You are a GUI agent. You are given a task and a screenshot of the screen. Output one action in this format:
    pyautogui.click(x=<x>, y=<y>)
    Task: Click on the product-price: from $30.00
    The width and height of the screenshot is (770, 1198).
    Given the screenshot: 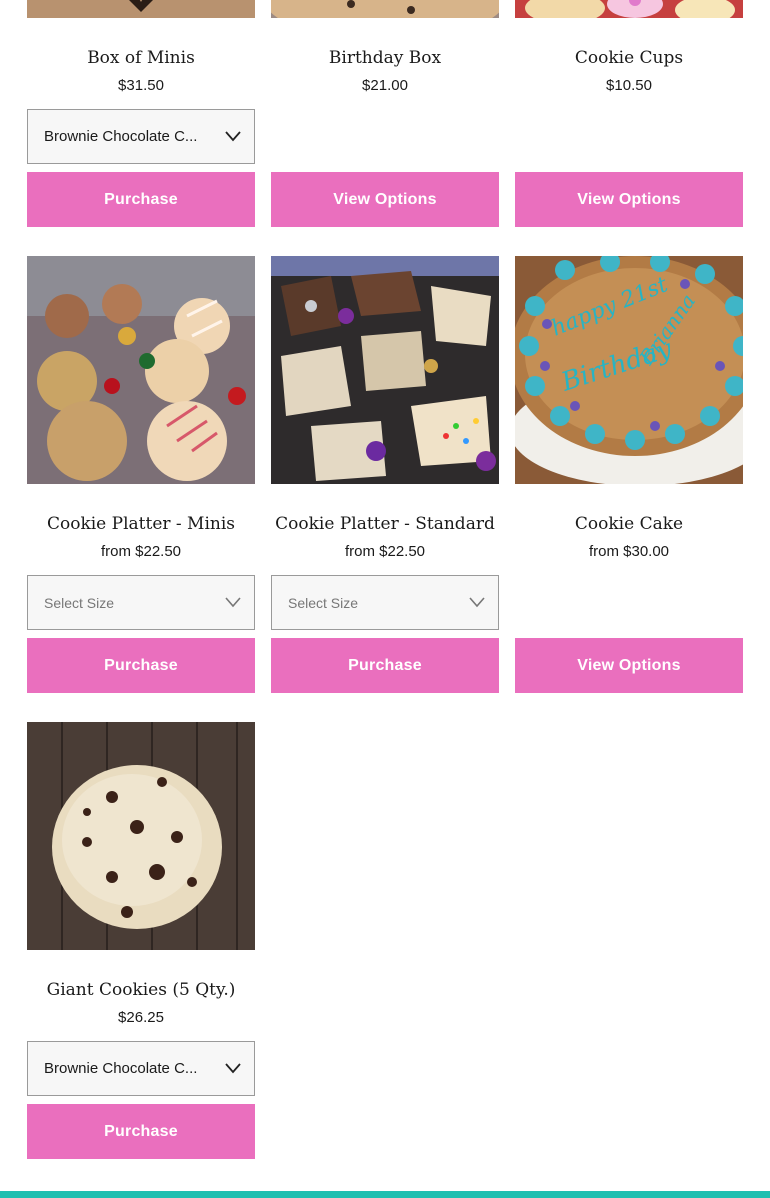 What is the action you would take?
    pyautogui.click(x=629, y=551)
    